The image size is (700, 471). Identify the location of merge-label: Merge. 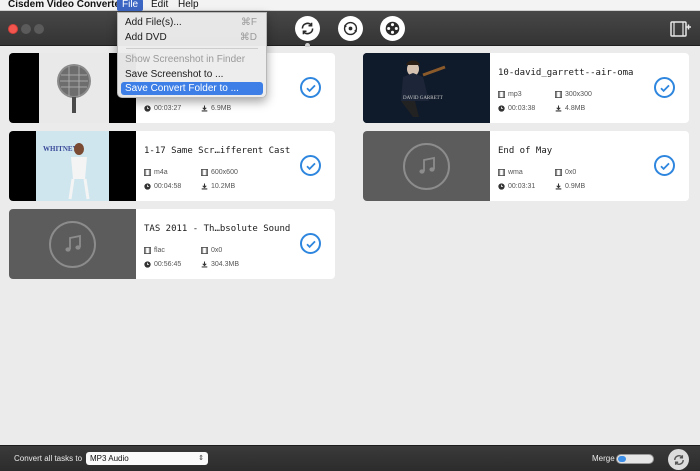
(603, 458).